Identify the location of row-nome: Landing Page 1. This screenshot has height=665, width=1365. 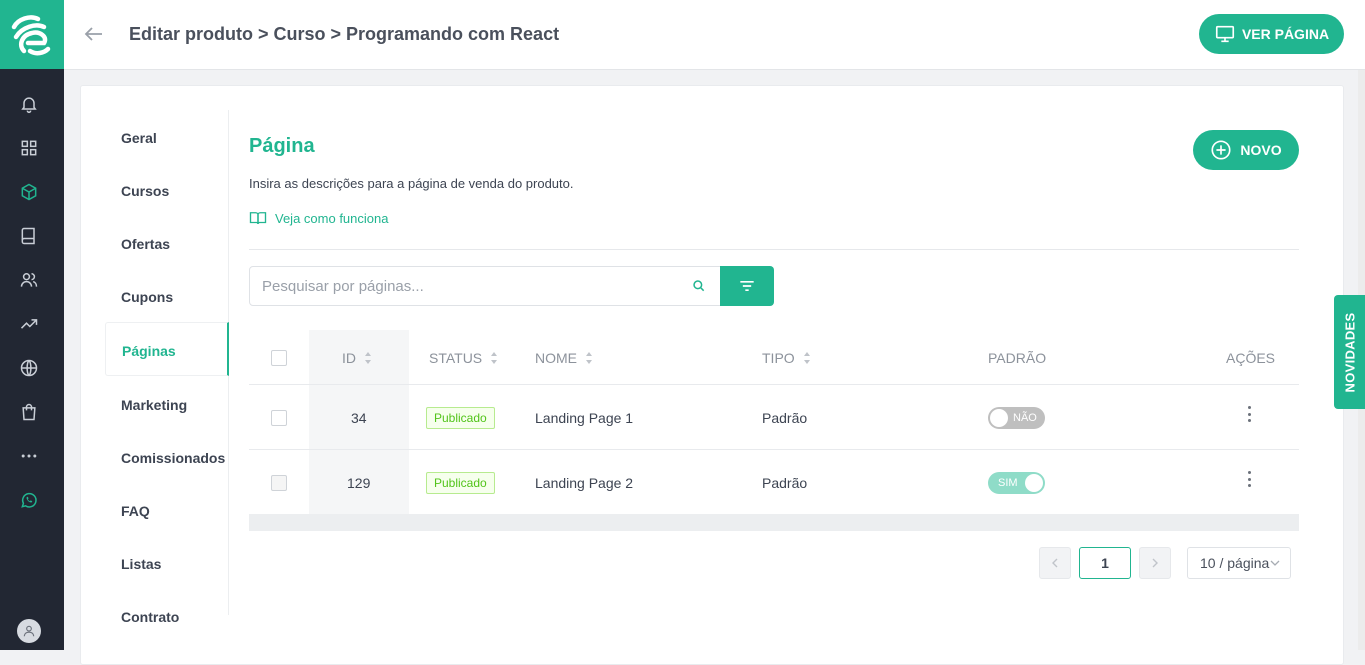
(584, 418).